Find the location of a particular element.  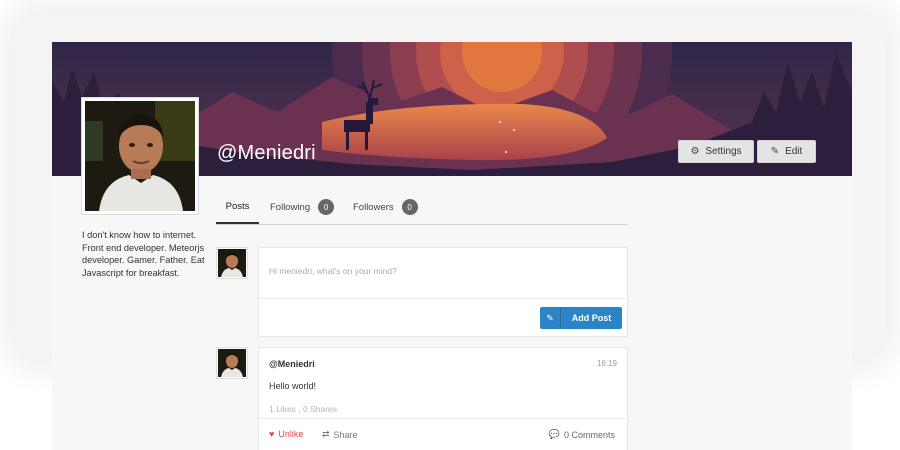

post-author-avatar is located at coordinates (232, 363).